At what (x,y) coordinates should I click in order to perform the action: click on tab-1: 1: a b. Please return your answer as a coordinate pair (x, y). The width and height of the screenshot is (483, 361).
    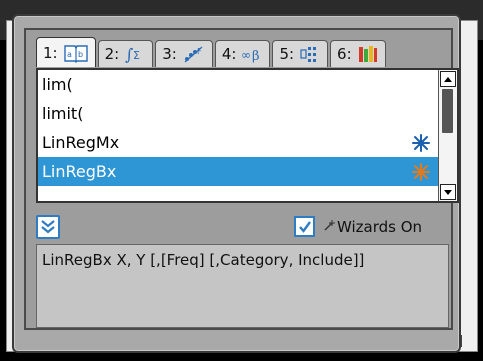
    Looking at the image, I should click on (66, 52).